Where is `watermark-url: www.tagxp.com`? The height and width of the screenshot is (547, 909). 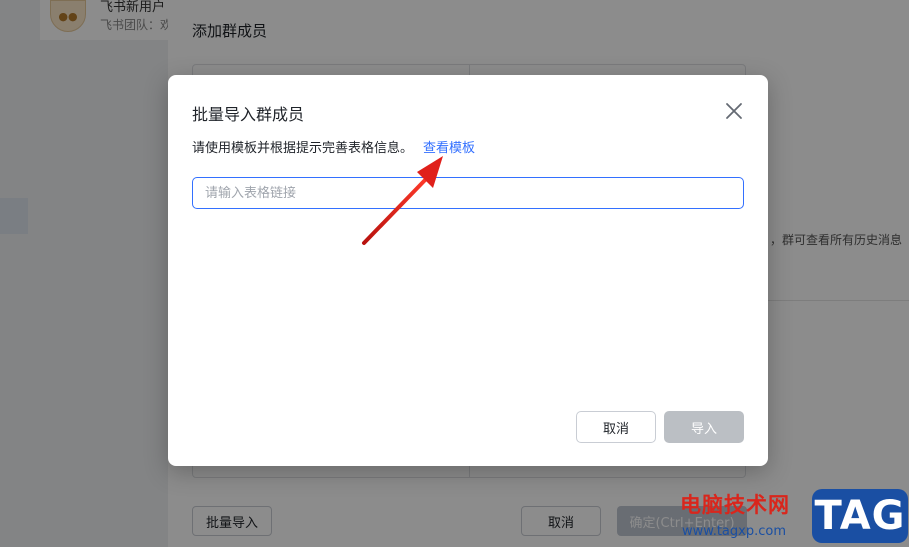 watermark-url: www.tagxp.com is located at coordinates (734, 531).